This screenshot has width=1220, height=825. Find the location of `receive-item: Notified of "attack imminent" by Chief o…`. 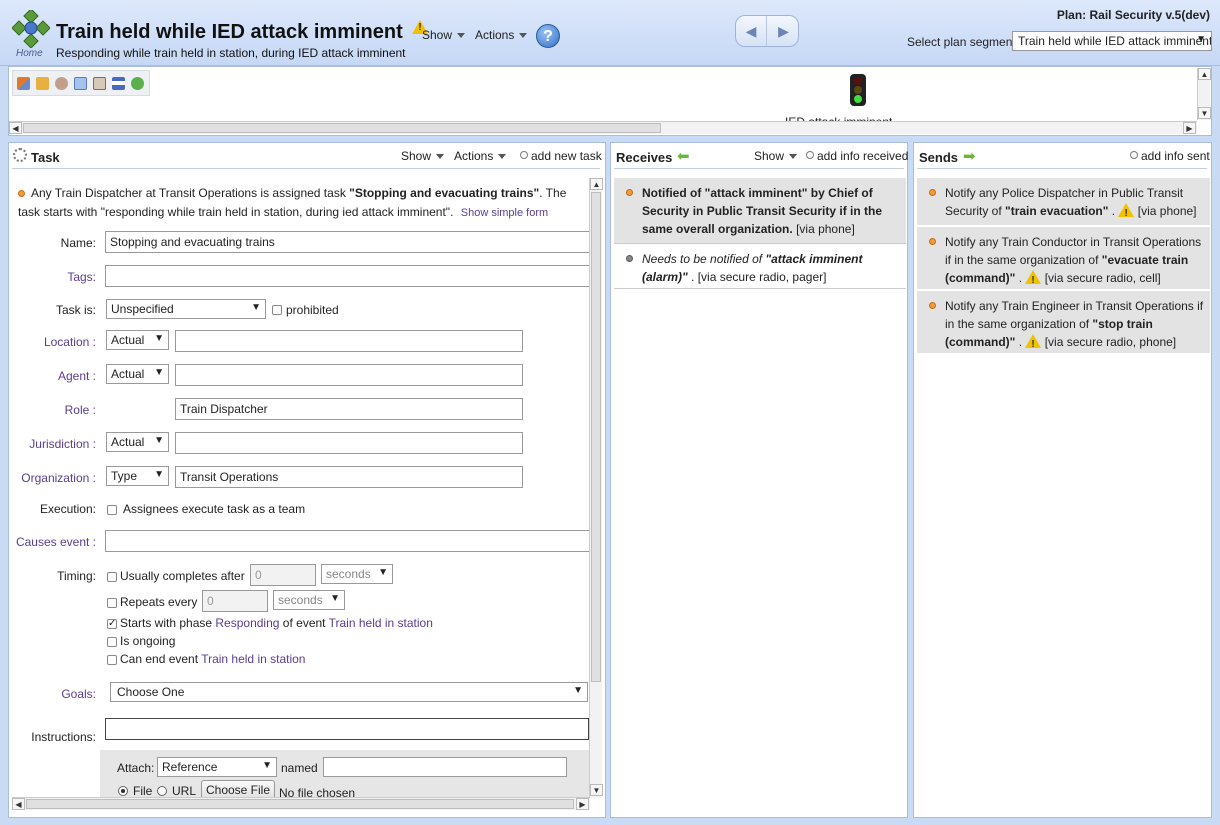

receive-item: Notified of "attack imminent" by Chief o… is located at coordinates (760, 211).